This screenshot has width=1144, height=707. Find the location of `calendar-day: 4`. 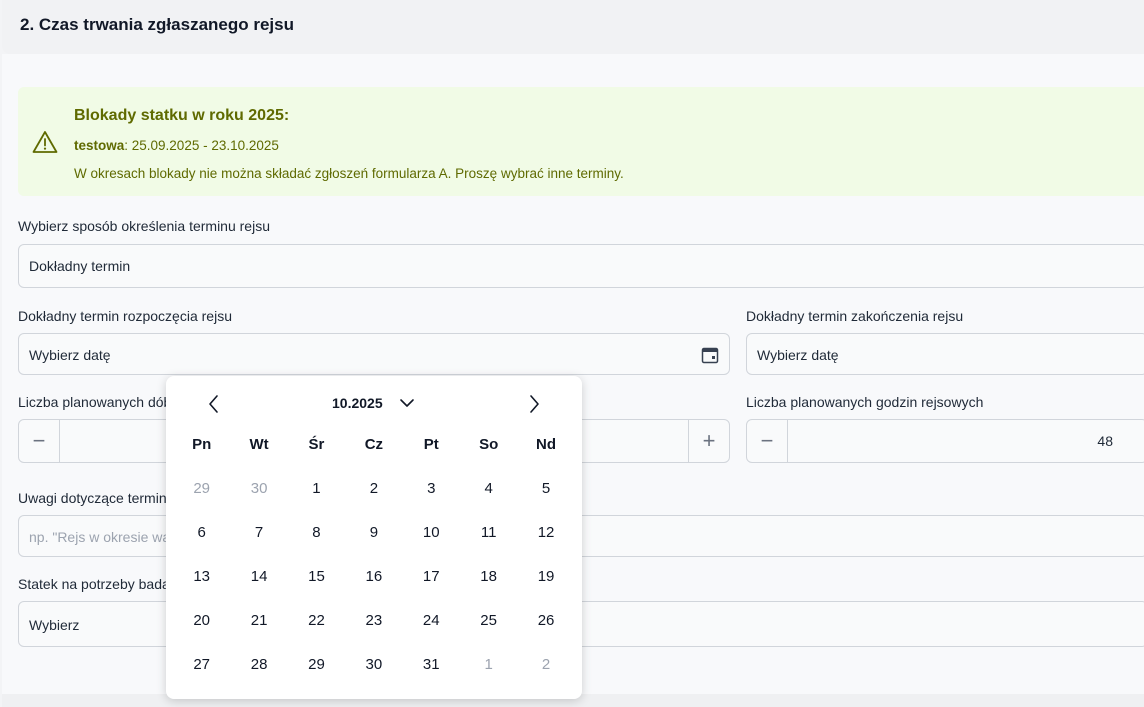

calendar-day: 4 is located at coordinates (488, 500).